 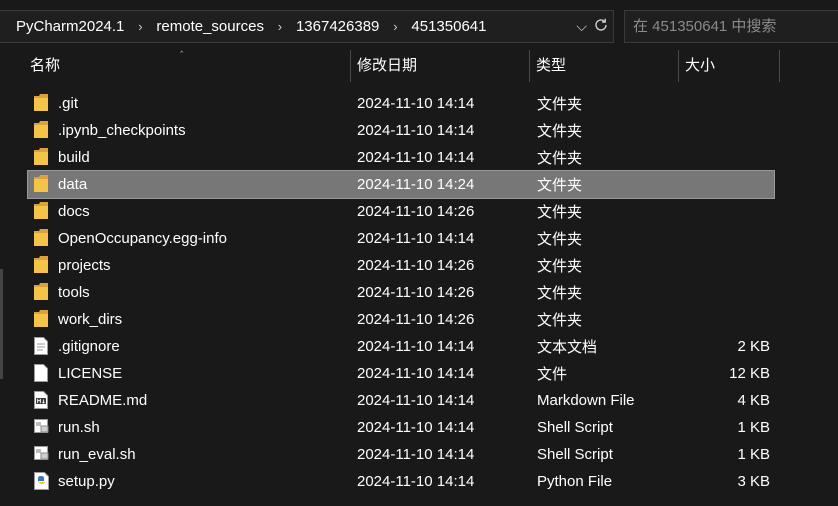 What do you see at coordinates (79, 427) in the screenshot?
I see `file-name: run.sh` at bounding box center [79, 427].